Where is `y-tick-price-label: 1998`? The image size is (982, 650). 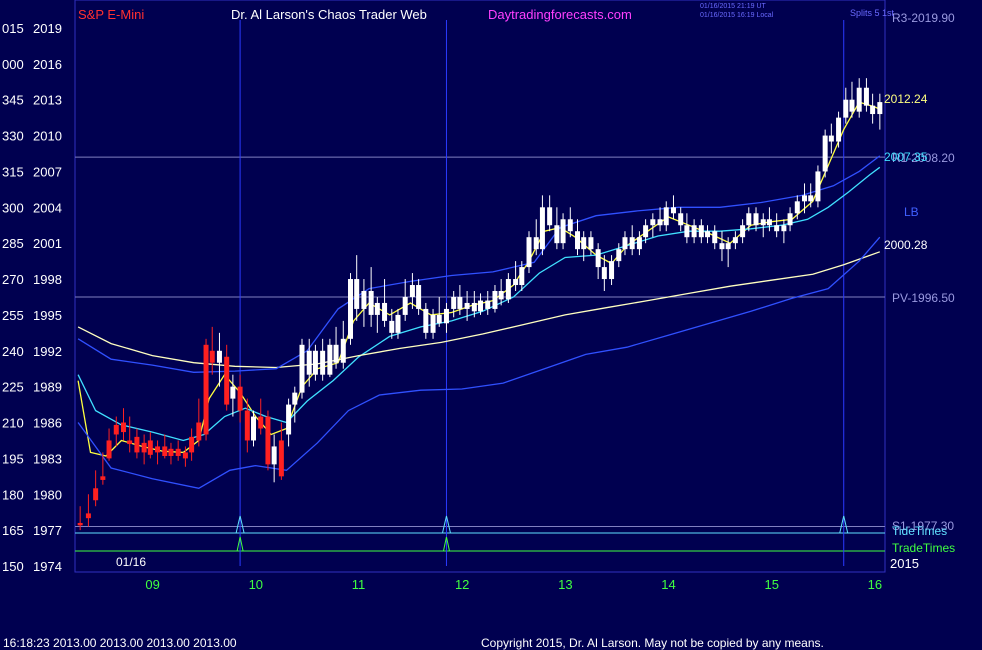
y-tick-price-label: 1998 is located at coordinates (47, 279).